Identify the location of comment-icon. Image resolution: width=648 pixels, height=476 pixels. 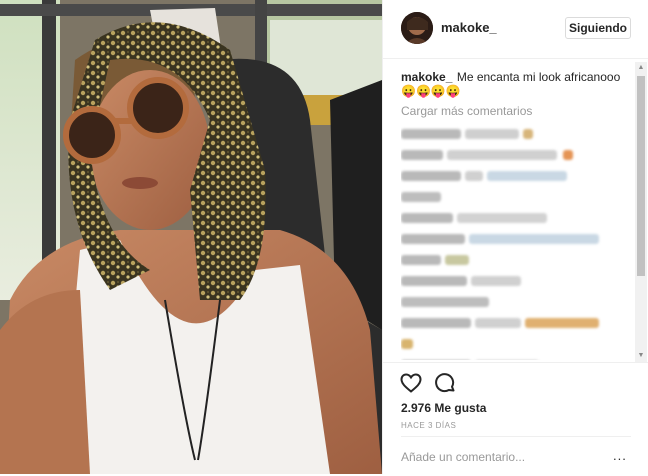
(445, 383).